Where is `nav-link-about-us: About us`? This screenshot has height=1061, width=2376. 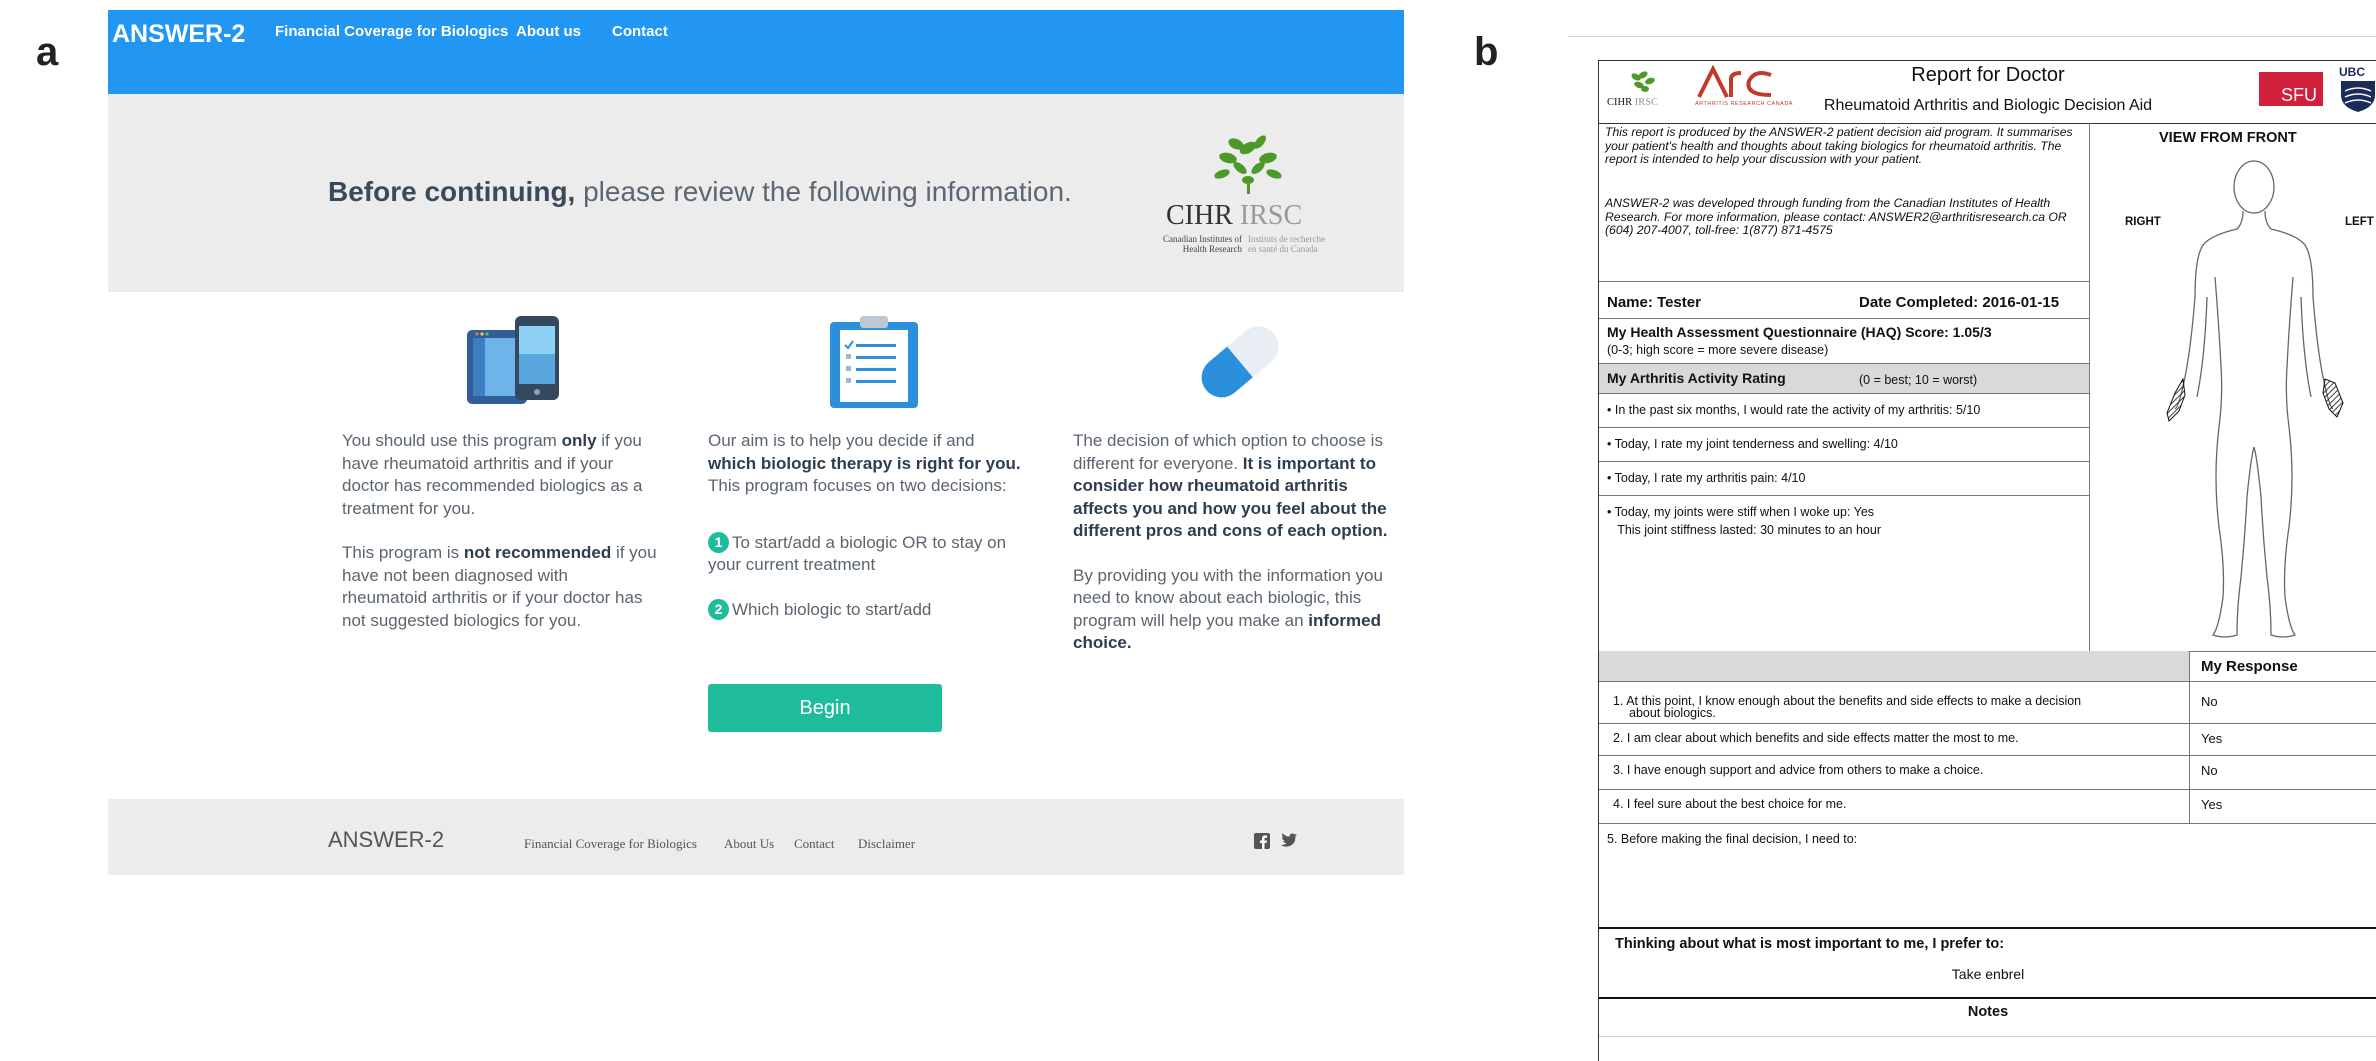 nav-link-about-us: About us is located at coordinates (548, 31).